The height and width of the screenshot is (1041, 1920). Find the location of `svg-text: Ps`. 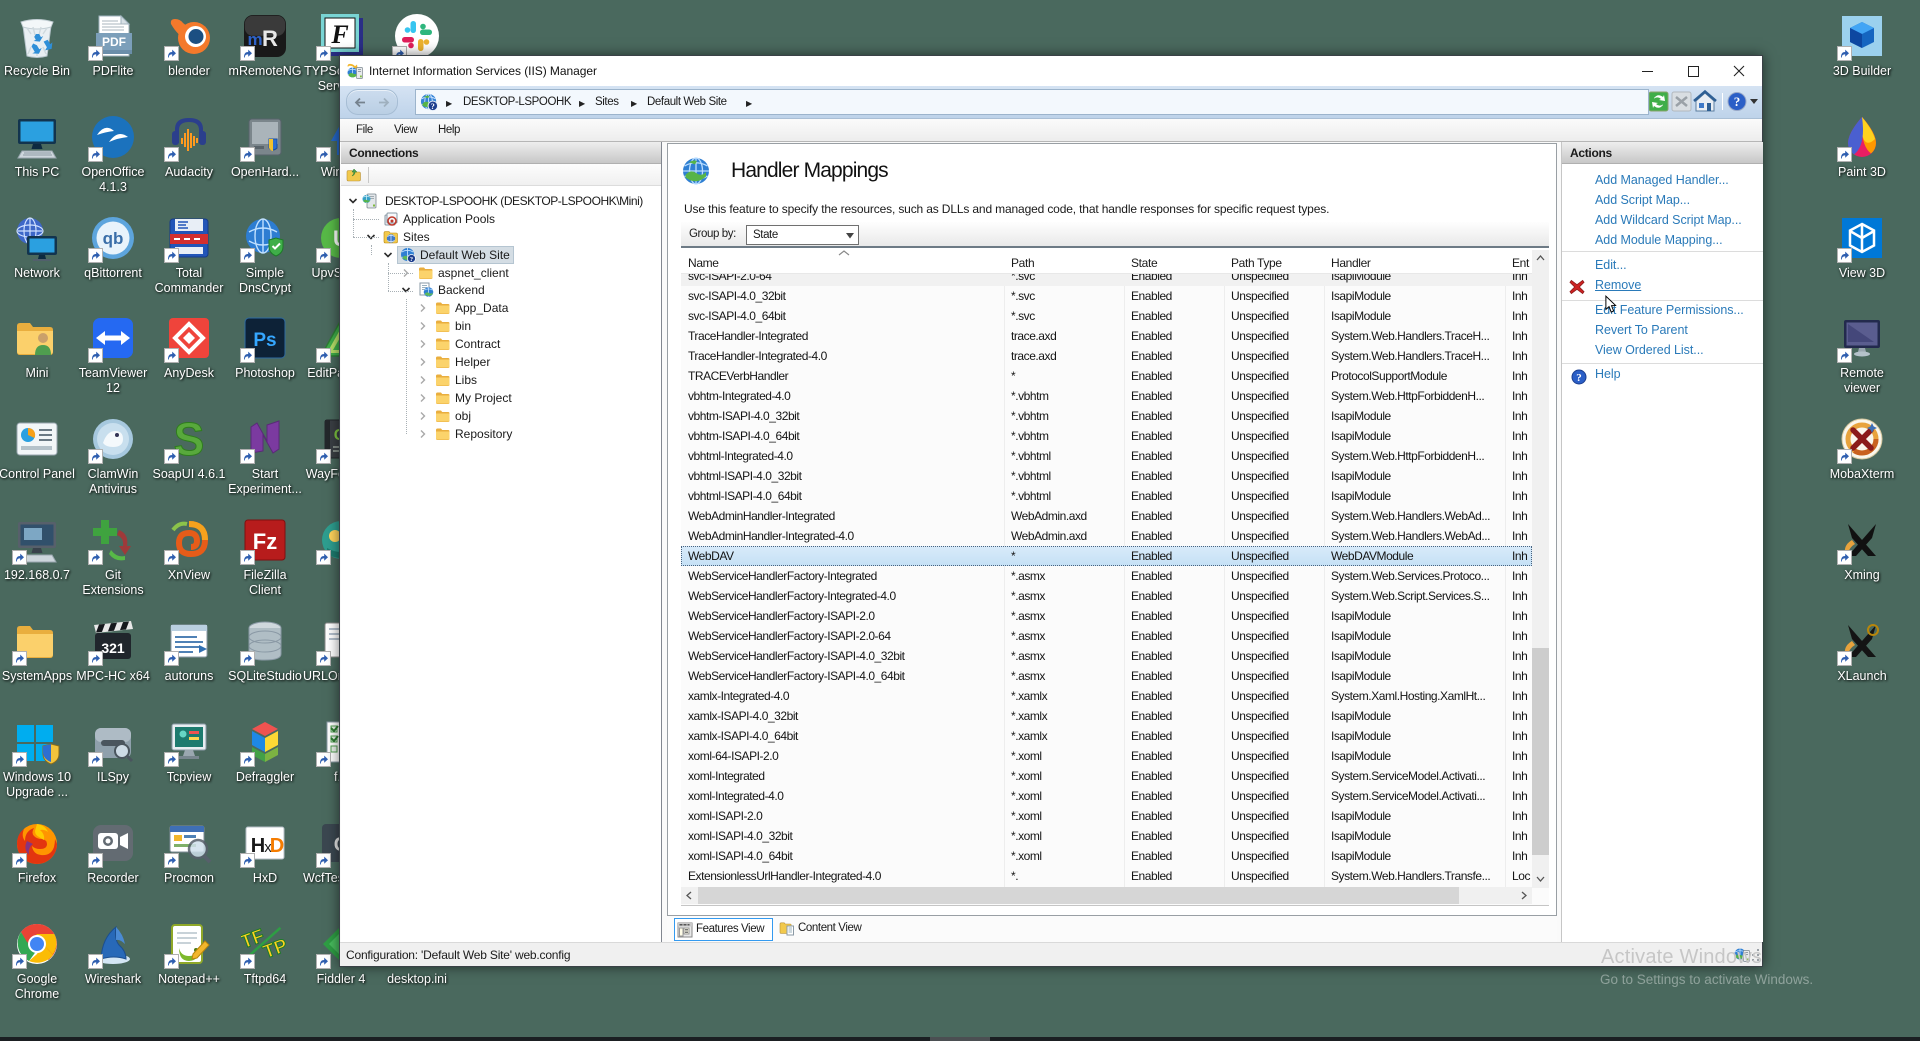

svg-text: Ps is located at coordinates (264, 340).